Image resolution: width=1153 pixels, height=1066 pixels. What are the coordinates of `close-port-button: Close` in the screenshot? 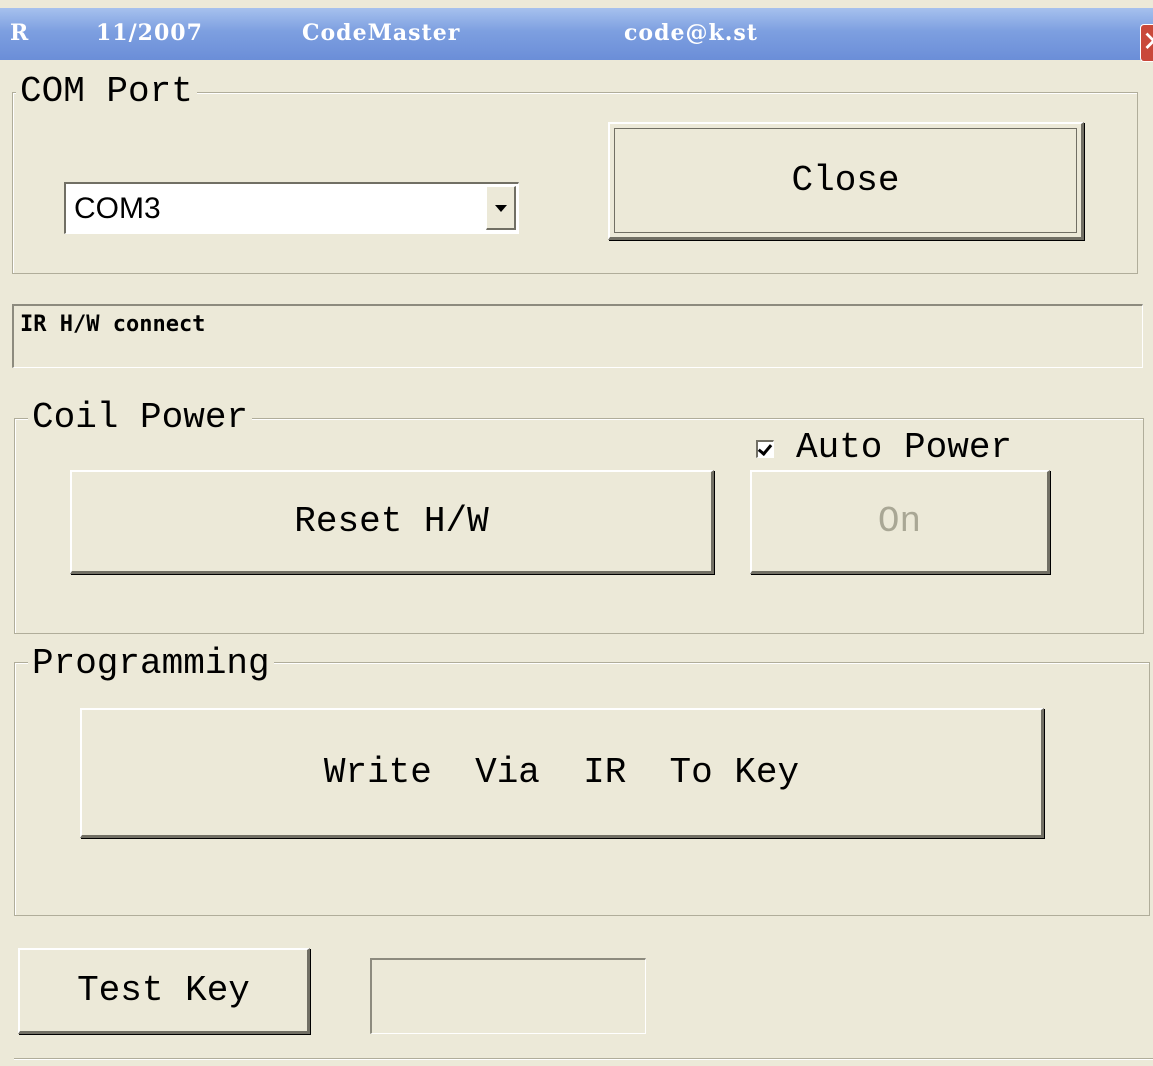 It's located at (846, 181).